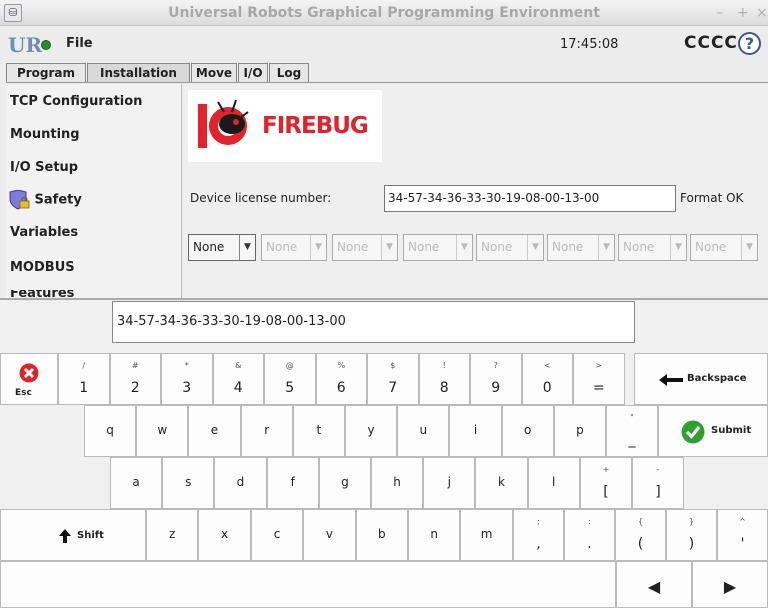  Describe the element at coordinates (46, 73) in the screenshot. I see `tab-program: Program` at that location.